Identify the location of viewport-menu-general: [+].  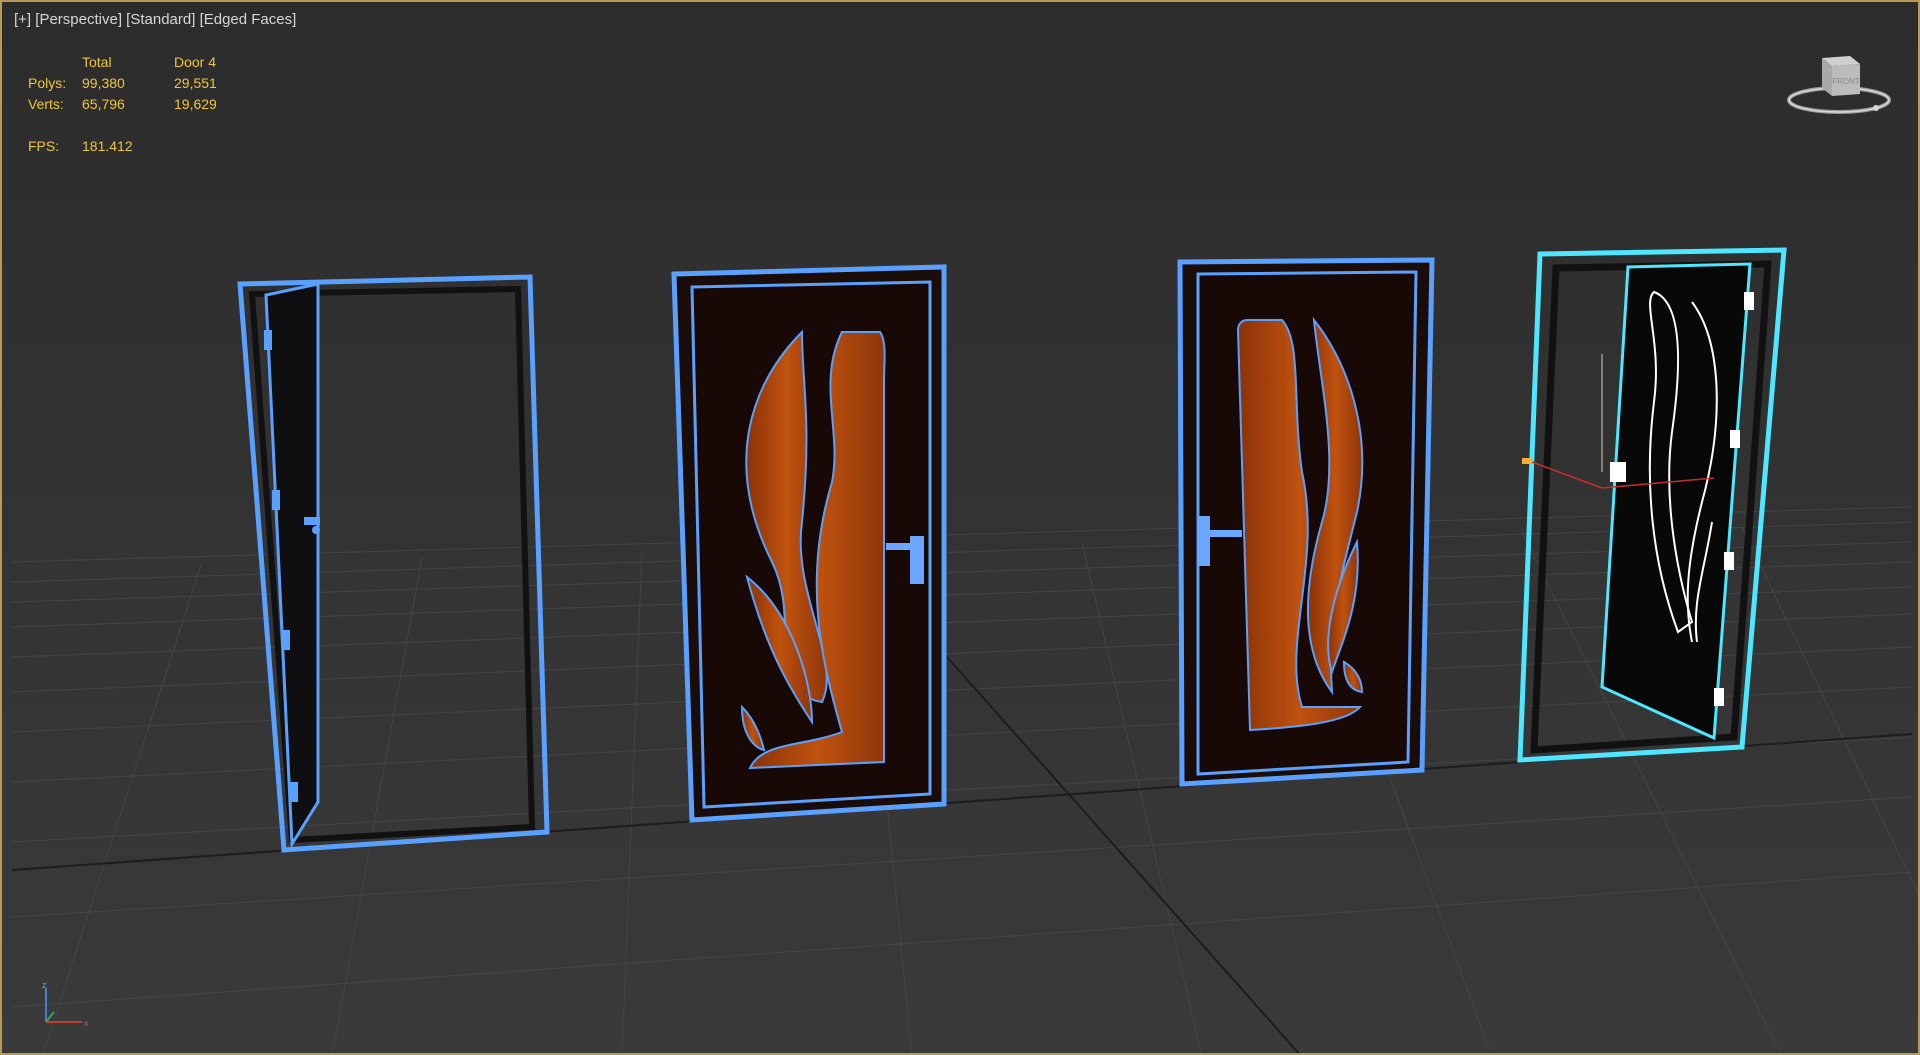
(22, 19).